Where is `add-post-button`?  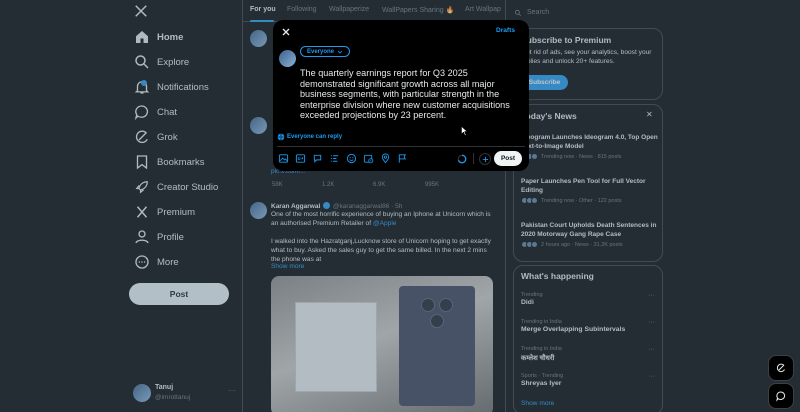
add-post-button is located at coordinates (485, 159).